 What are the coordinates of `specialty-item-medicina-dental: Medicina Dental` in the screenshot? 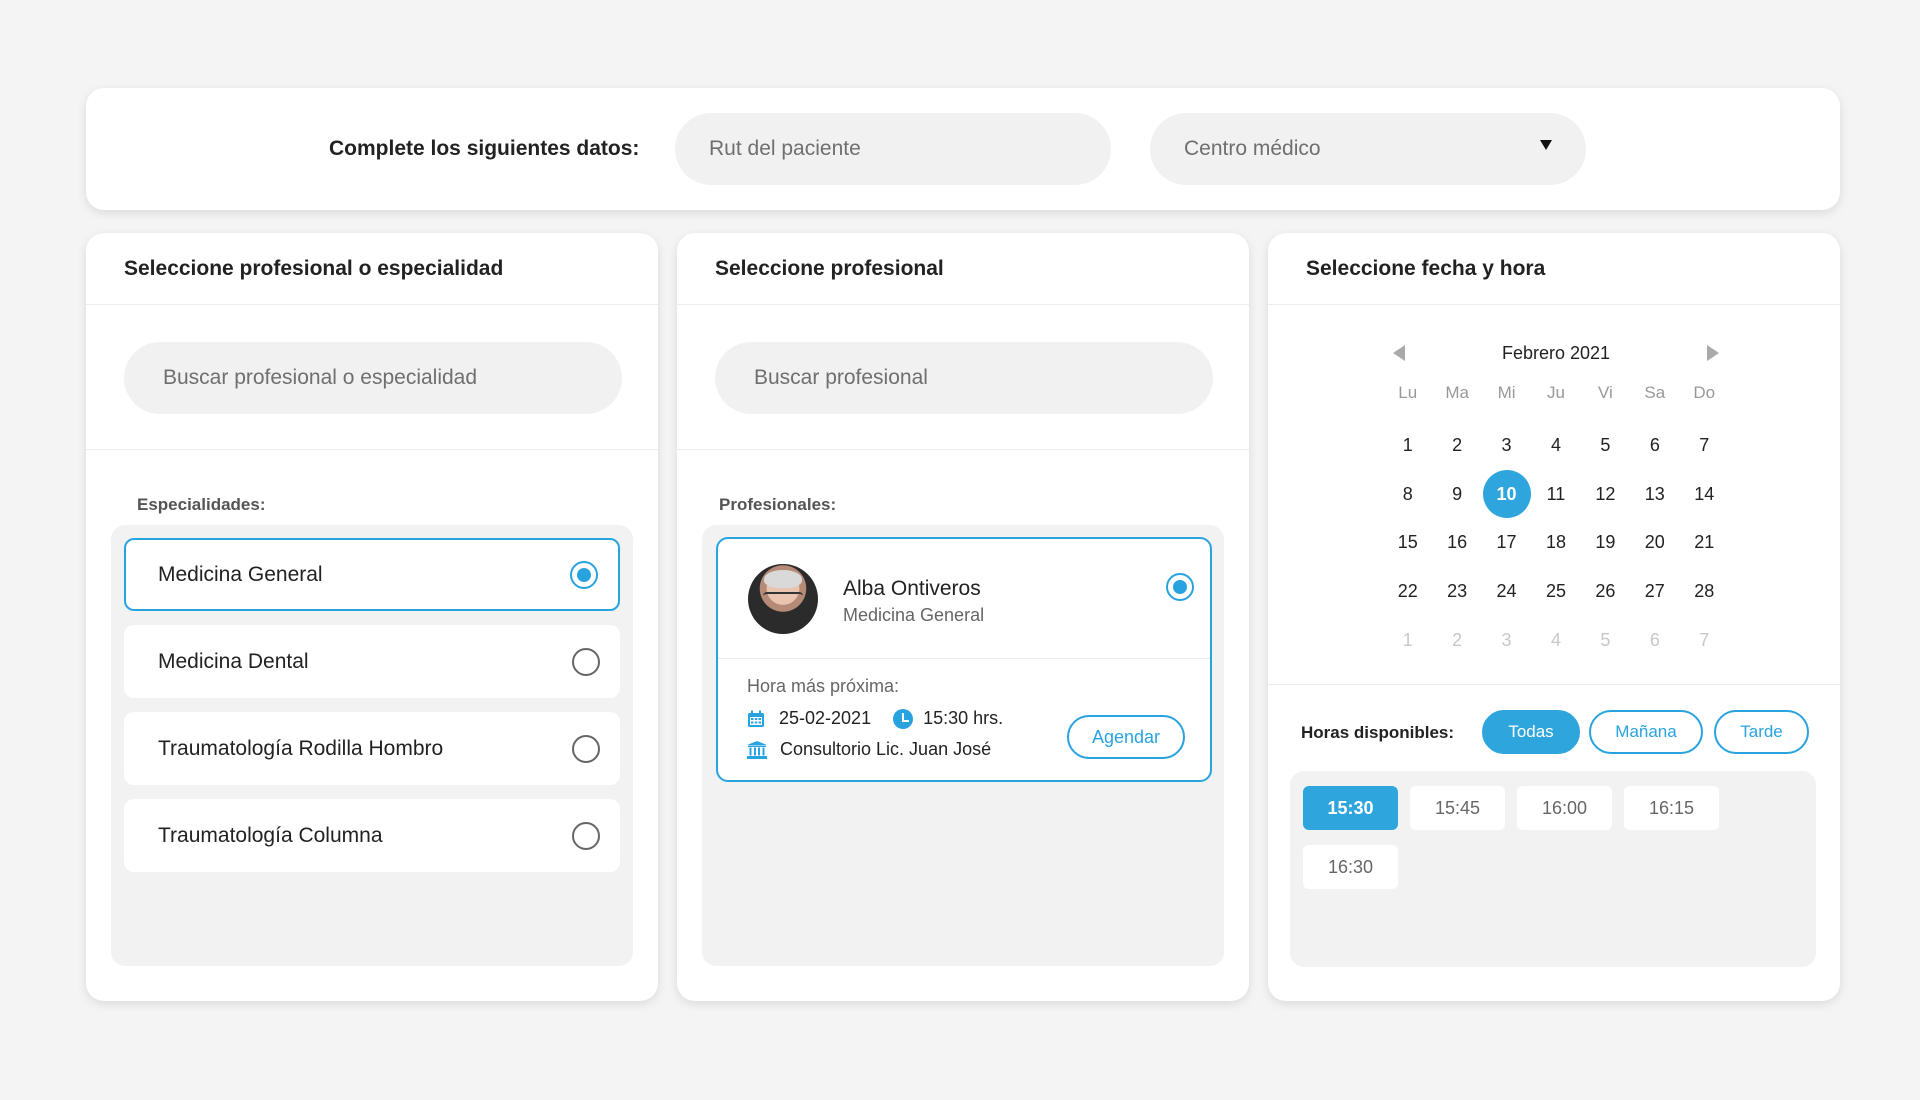 It's located at (372, 661).